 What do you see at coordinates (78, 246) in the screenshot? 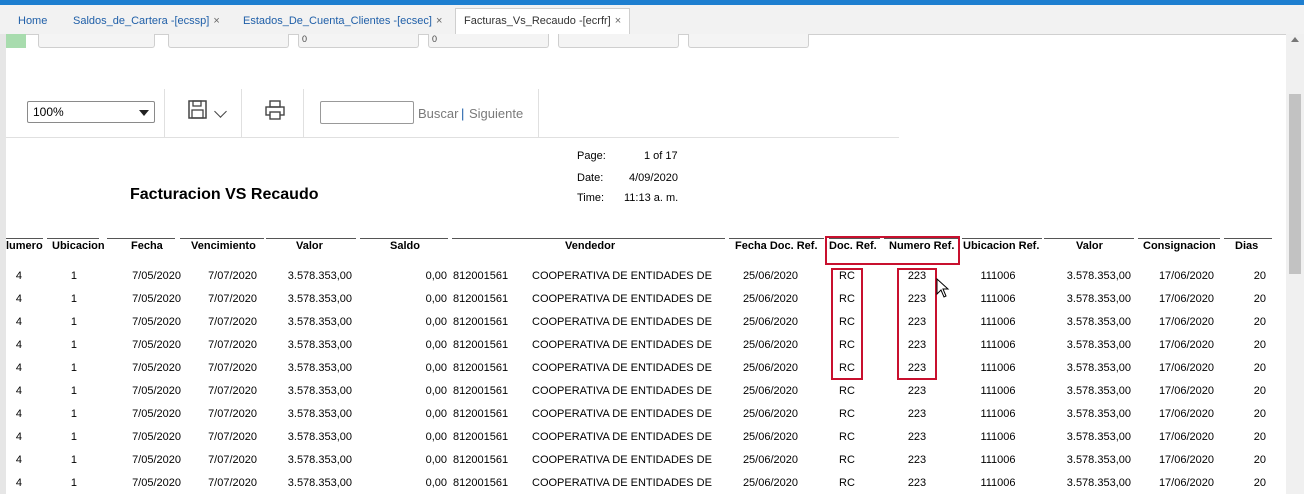
I see `column-header: Ubicacion` at bounding box center [78, 246].